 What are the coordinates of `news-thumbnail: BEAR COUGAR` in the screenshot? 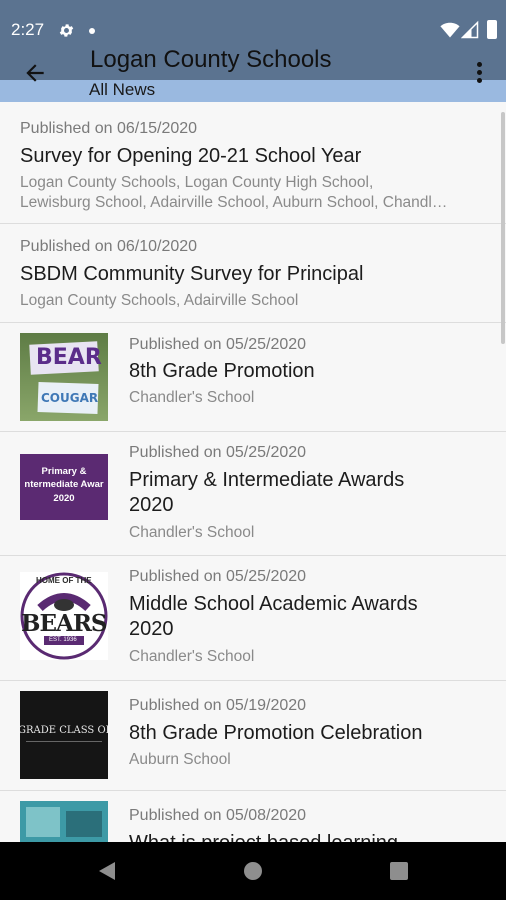 It's located at (64, 377).